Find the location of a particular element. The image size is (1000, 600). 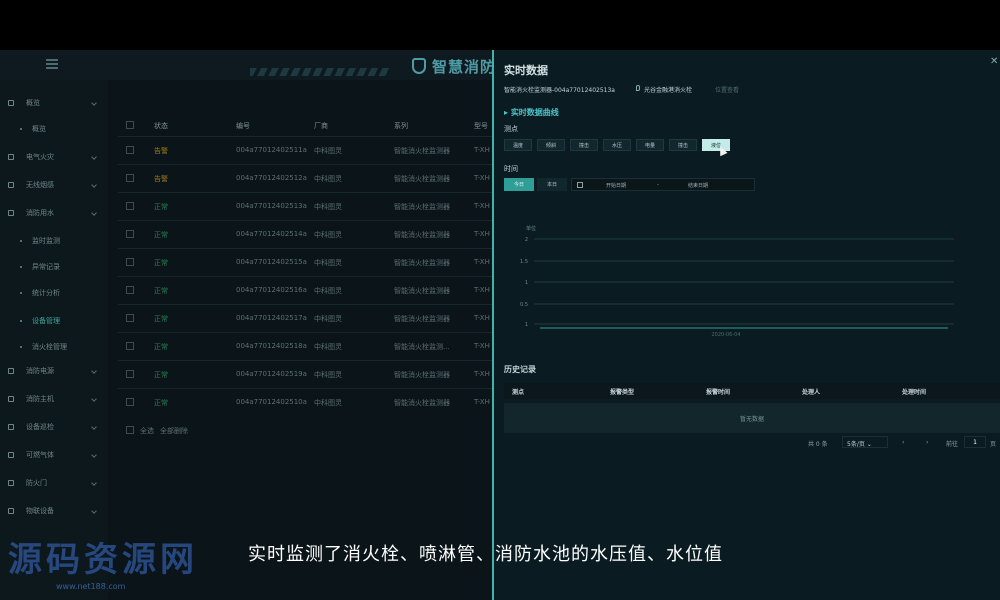

measure-point-button: 电量 is located at coordinates (650, 145).